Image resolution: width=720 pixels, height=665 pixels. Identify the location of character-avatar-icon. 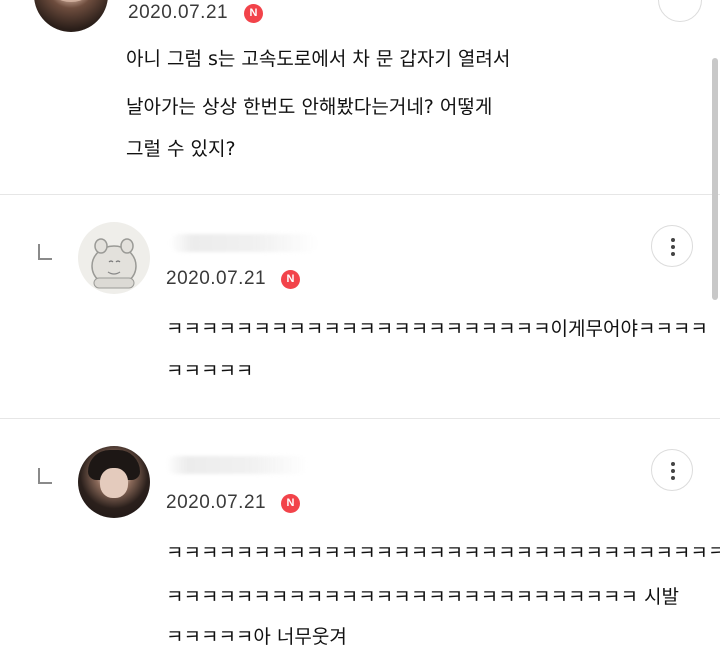
(114, 263).